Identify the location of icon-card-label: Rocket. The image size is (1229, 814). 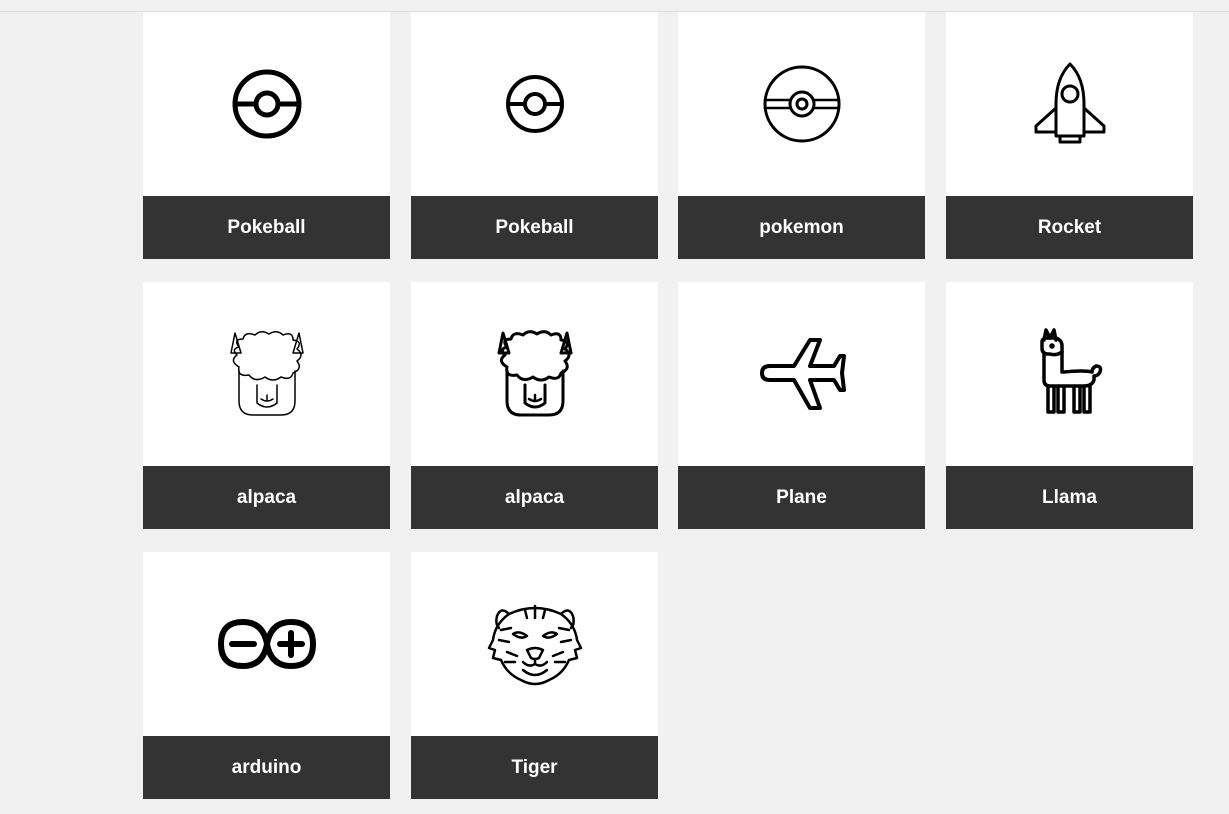
(1069, 227).